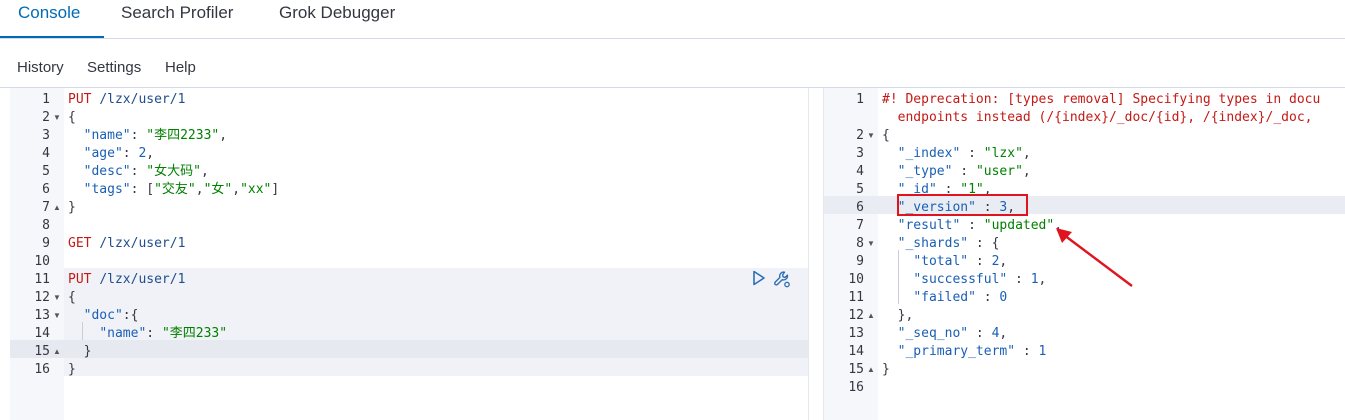 The width and height of the screenshot is (1345, 420). I want to click on app-tabs: Console Search Profiler Grok Debugger, so click(672, 19).